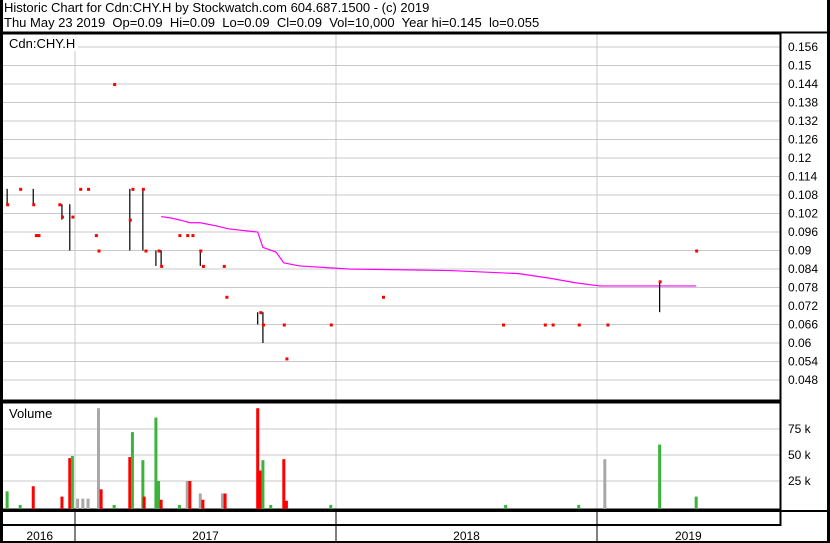  I want to click on year-label: 2016, so click(39, 536).